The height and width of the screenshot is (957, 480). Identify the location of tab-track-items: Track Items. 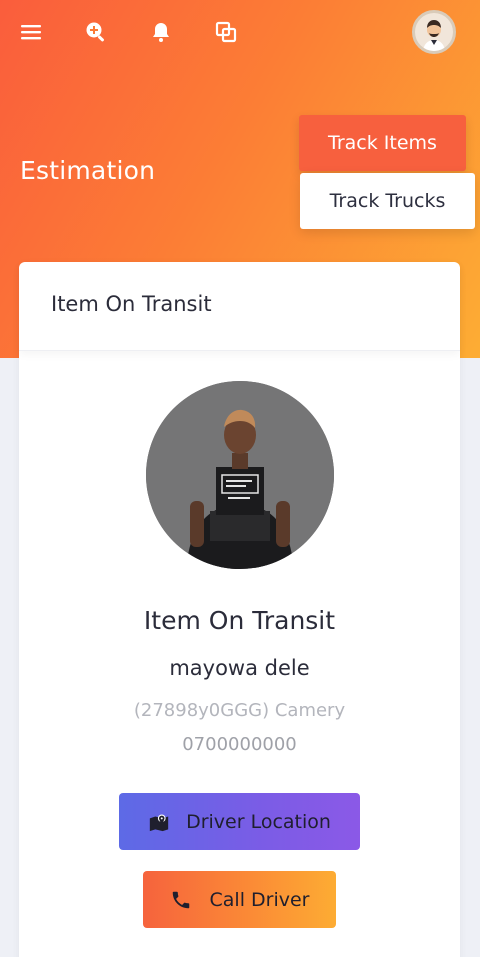
(382, 143).